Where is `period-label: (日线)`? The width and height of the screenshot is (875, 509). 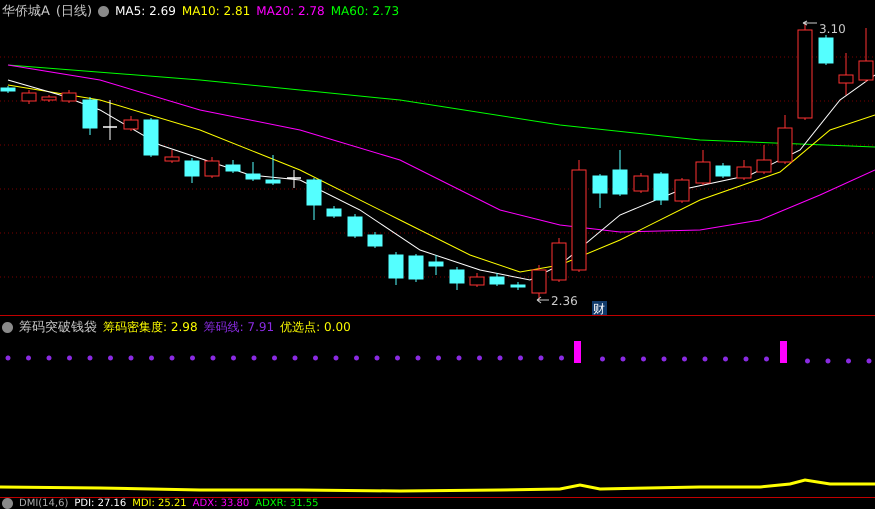
period-label: (日线) is located at coordinates (74, 11).